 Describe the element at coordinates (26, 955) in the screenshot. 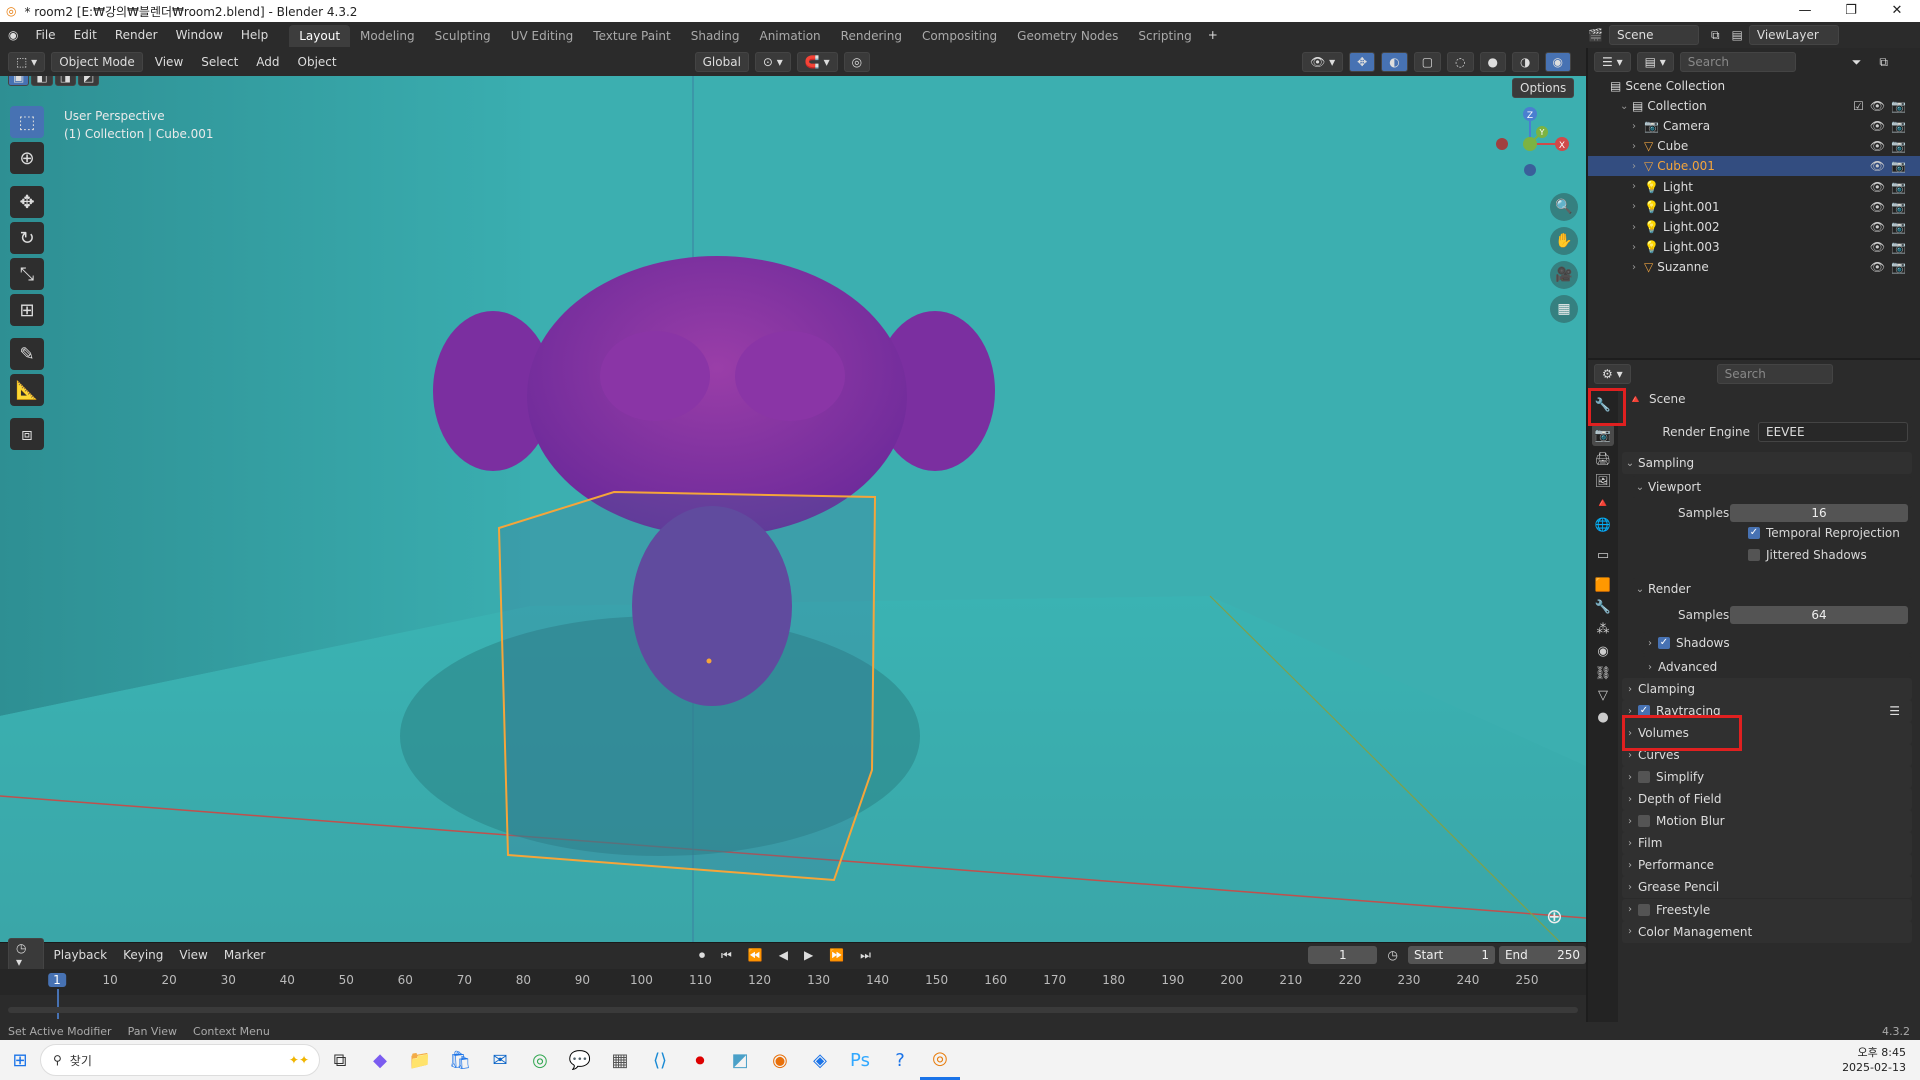

I see `timeline-editor-type-icon: ◷ ▾` at that location.